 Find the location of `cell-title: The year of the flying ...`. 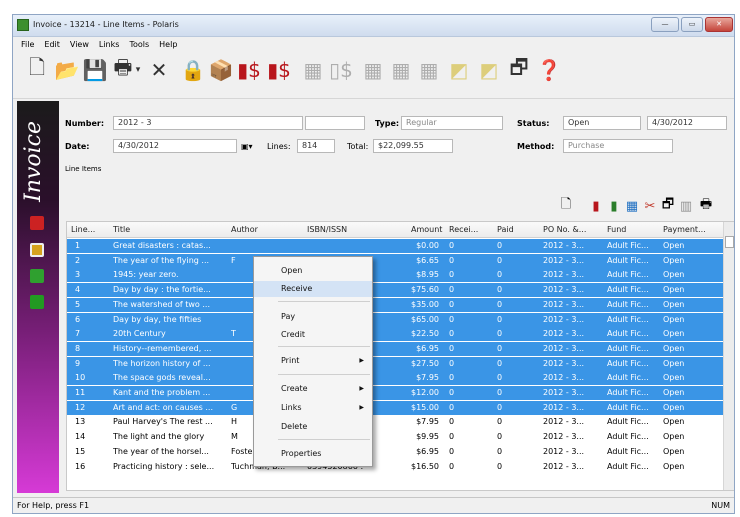

cell-title: The year of the flying ... is located at coordinates (161, 260).